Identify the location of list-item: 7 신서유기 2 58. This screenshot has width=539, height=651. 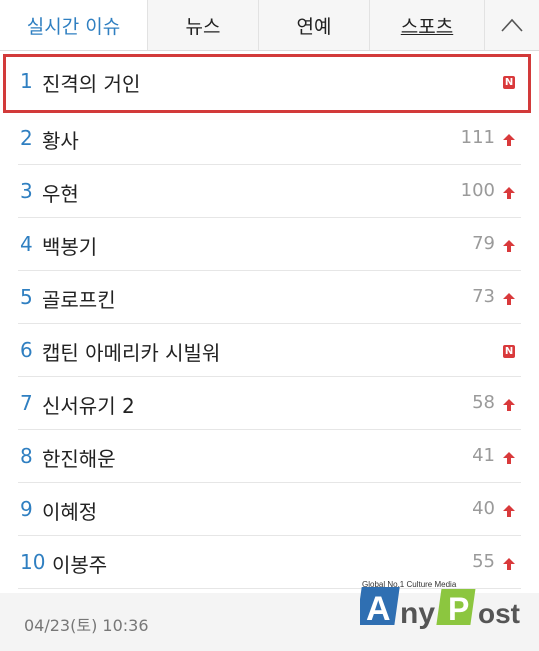
(269, 403).